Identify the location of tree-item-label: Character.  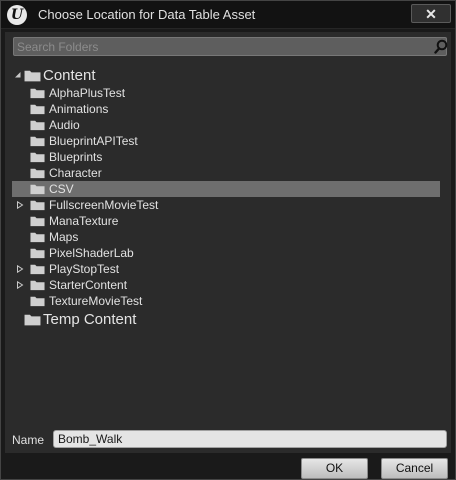
(75, 173).